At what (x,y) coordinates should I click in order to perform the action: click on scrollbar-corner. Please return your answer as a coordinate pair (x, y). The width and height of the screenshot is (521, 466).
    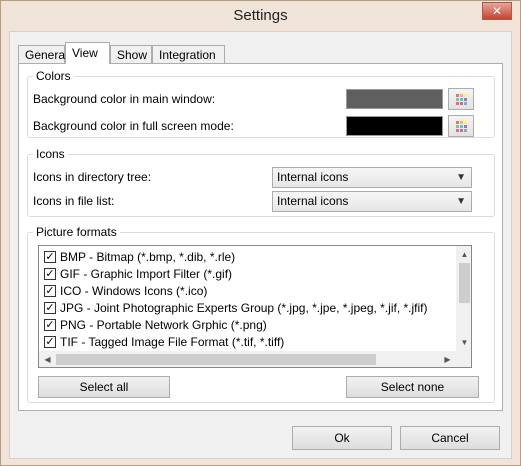
    Looking at the image, I should click on (463, 359).